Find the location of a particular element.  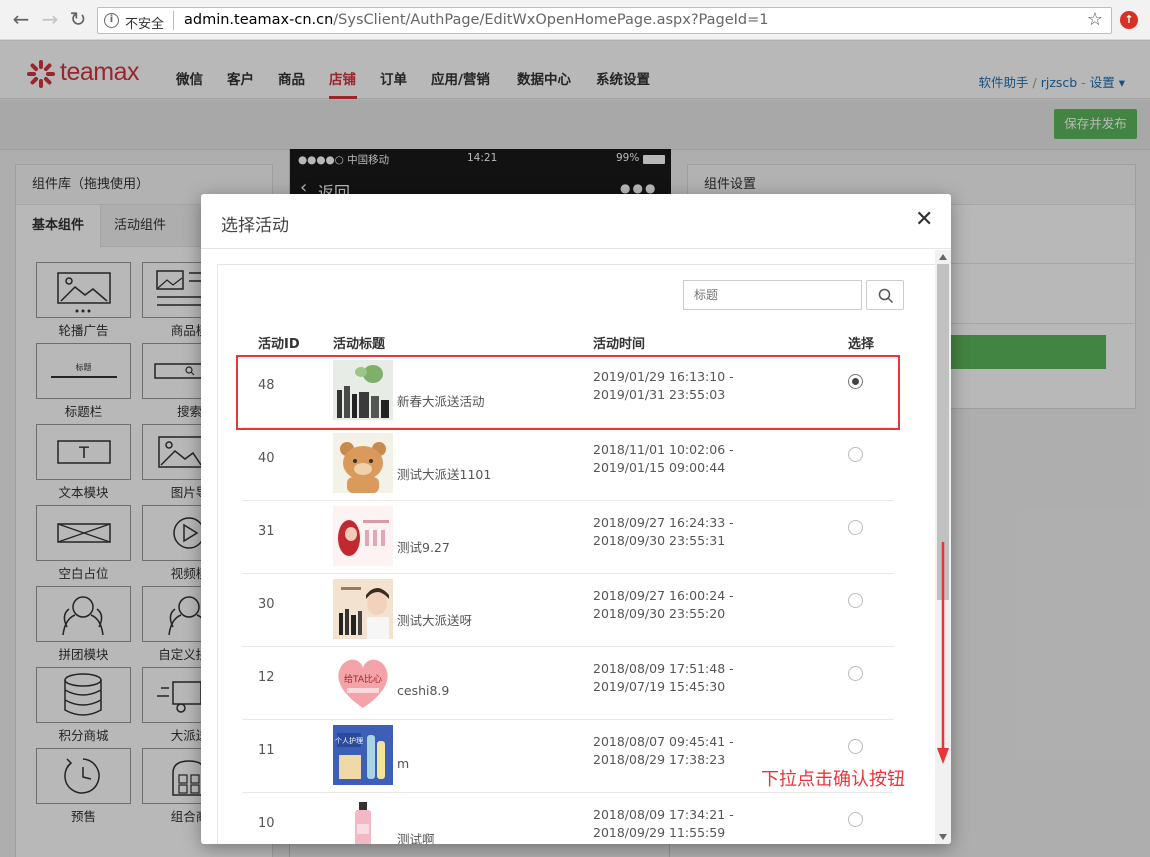

selected-row-highlight is located at coordinates (568, 392).